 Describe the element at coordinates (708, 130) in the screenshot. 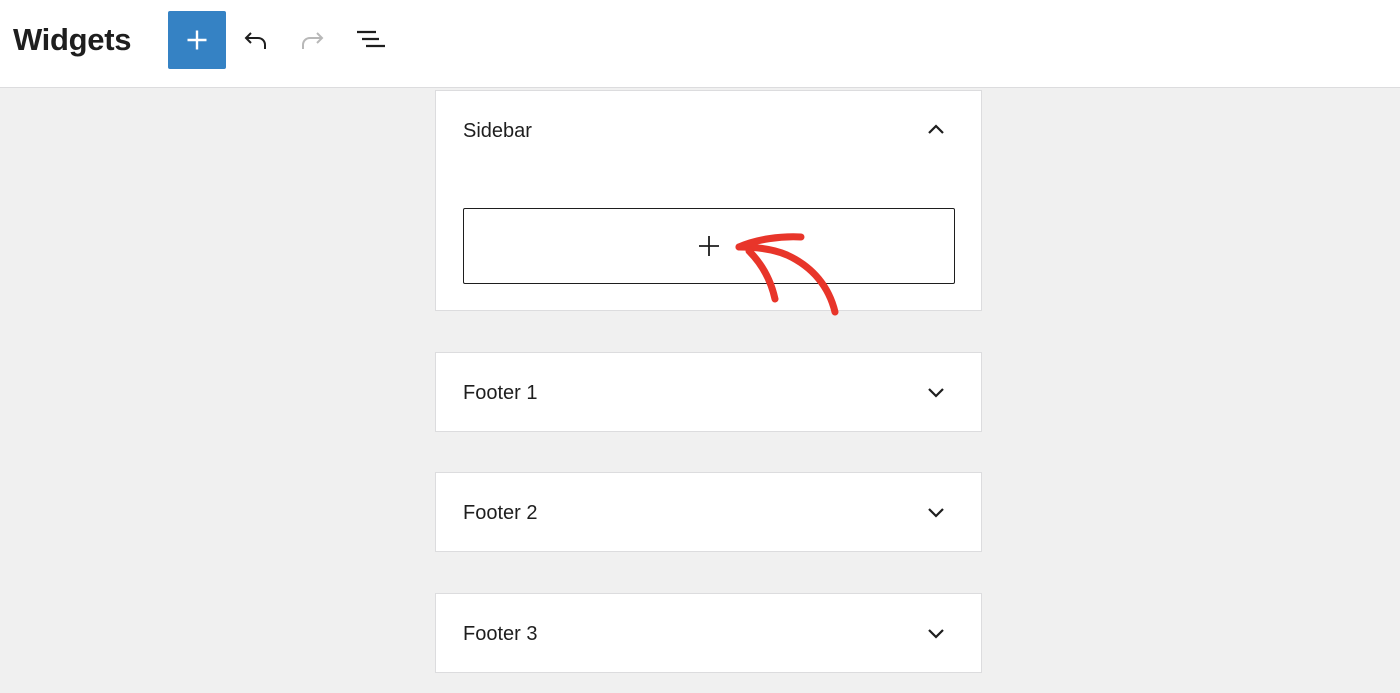

I see `widget-area-toggle: Sidebar` at that location.